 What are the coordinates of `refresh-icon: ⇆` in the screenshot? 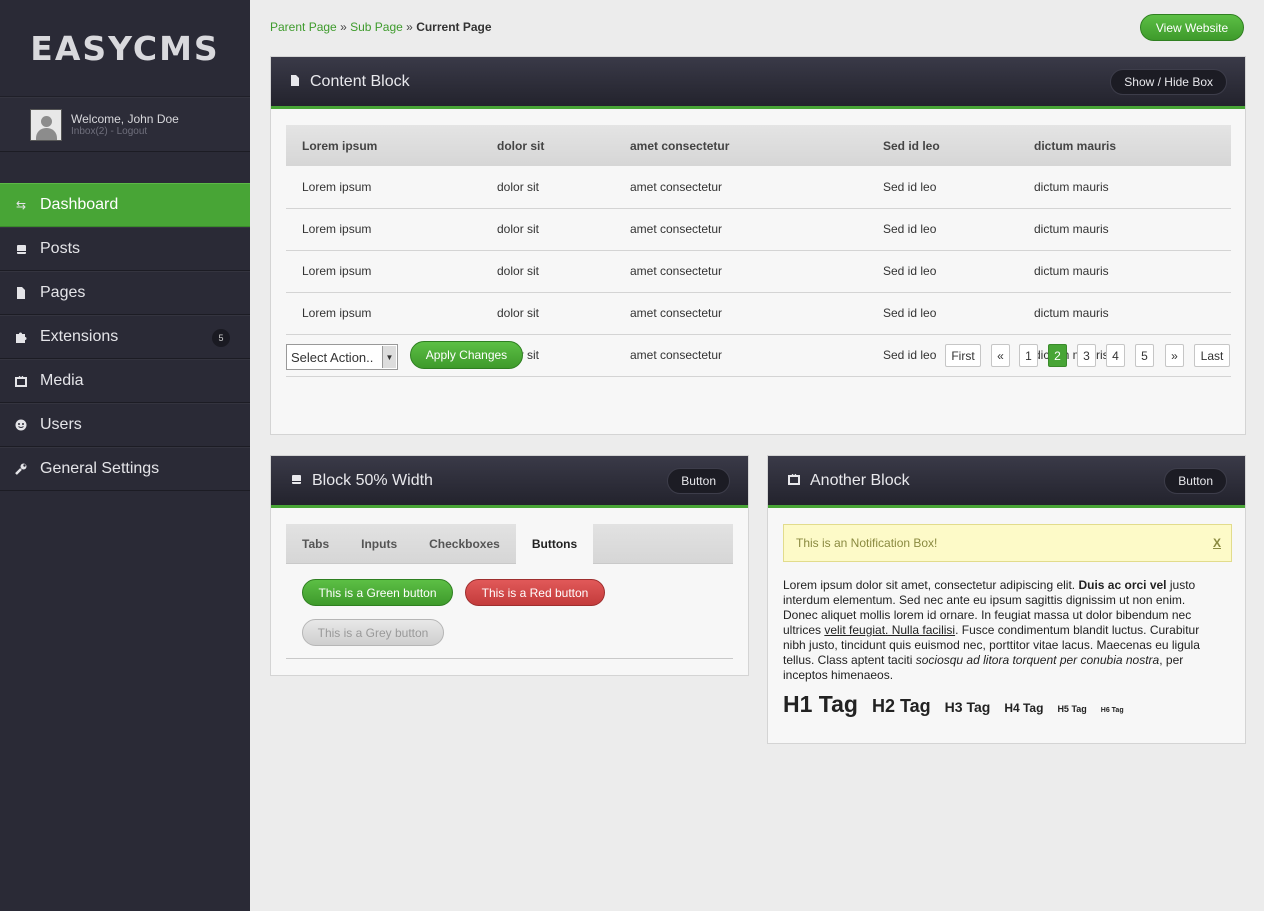 It's located at (21, 205).